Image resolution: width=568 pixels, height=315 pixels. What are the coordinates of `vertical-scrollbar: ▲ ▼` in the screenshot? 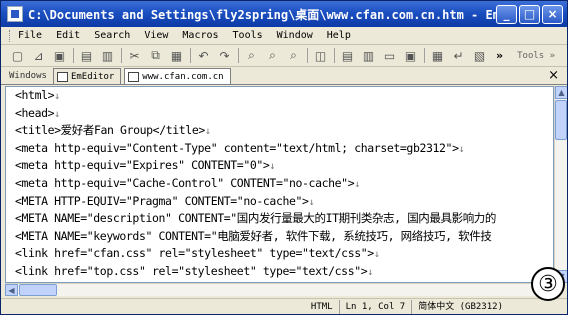 It's located at (560, 184).